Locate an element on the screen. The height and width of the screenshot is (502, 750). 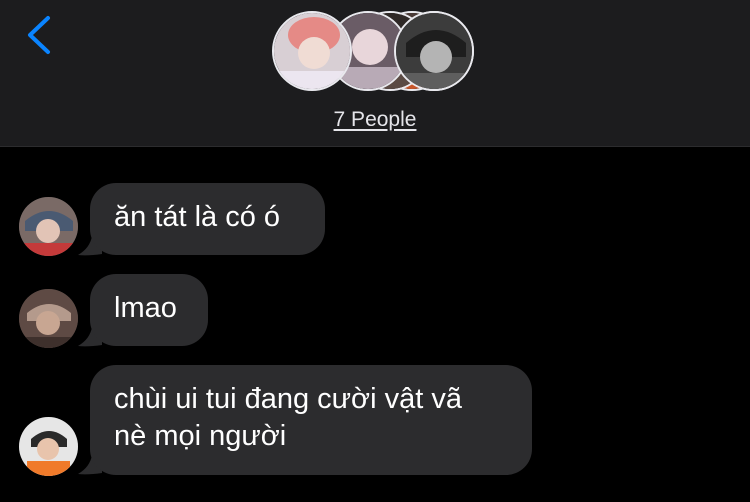
message-bubble: ăn tát là có ó is located at coordinates (207, 219).